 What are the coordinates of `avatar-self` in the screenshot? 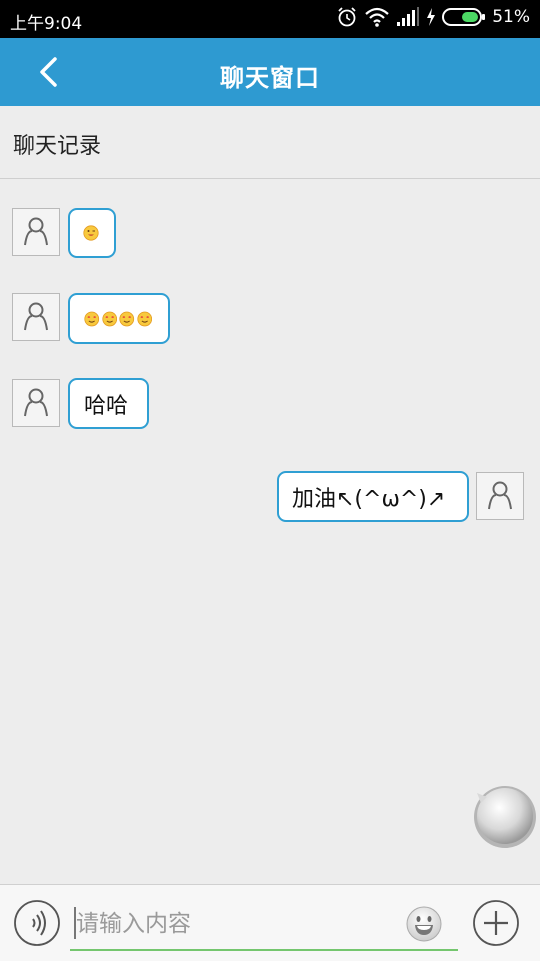 It's located at (500, 496).